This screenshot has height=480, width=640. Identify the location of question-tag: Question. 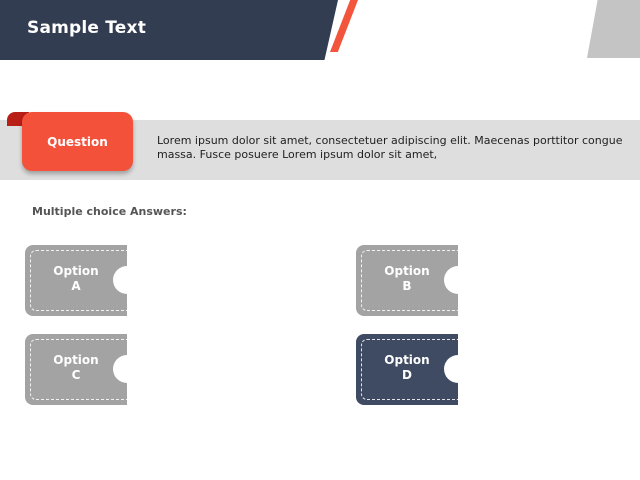
(77, 141).